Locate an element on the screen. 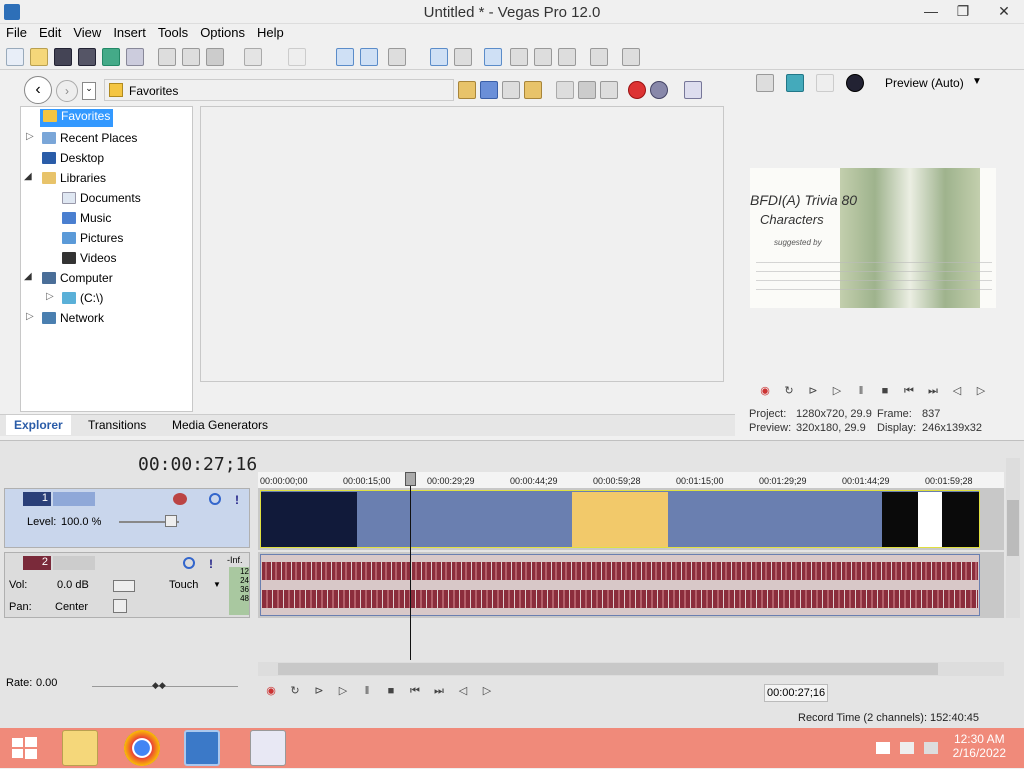  copy-icon is located at coordinates (191, 57).